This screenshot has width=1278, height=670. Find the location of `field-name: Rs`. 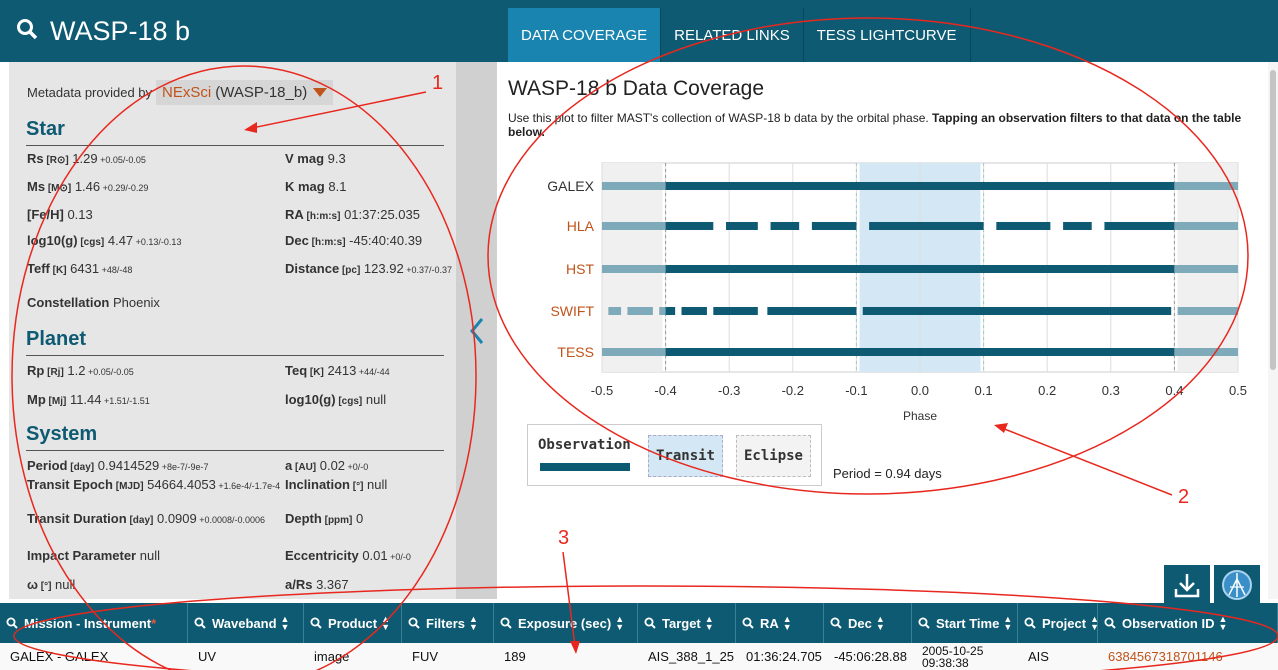

field-name: Rs is located at coordinates (35, 158).